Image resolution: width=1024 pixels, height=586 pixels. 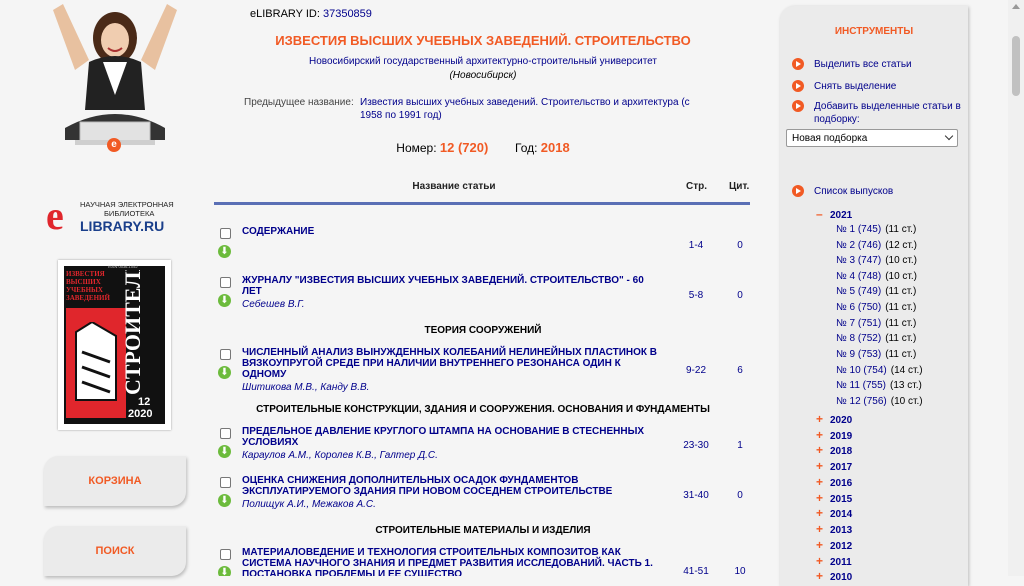 I want to click on year-toggle: +2018, so click(x=834, y=450).